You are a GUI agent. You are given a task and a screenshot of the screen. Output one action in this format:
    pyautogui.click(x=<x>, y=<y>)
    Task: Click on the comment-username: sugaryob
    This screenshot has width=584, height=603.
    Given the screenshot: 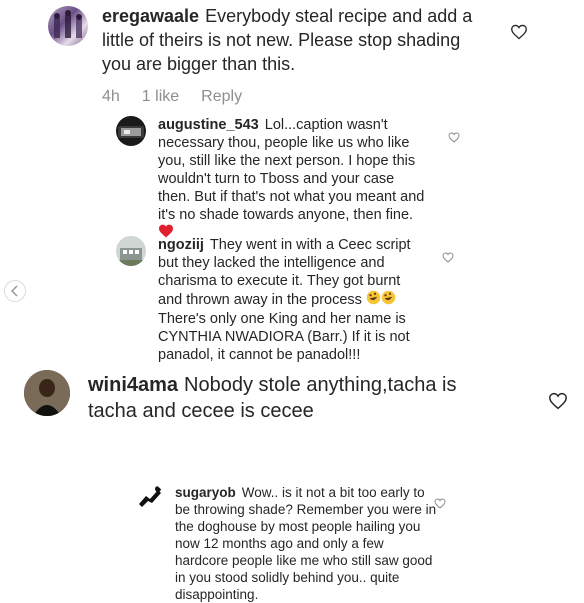 What is the action you would take?
    pyautogui.click(x=205, y=492)
    